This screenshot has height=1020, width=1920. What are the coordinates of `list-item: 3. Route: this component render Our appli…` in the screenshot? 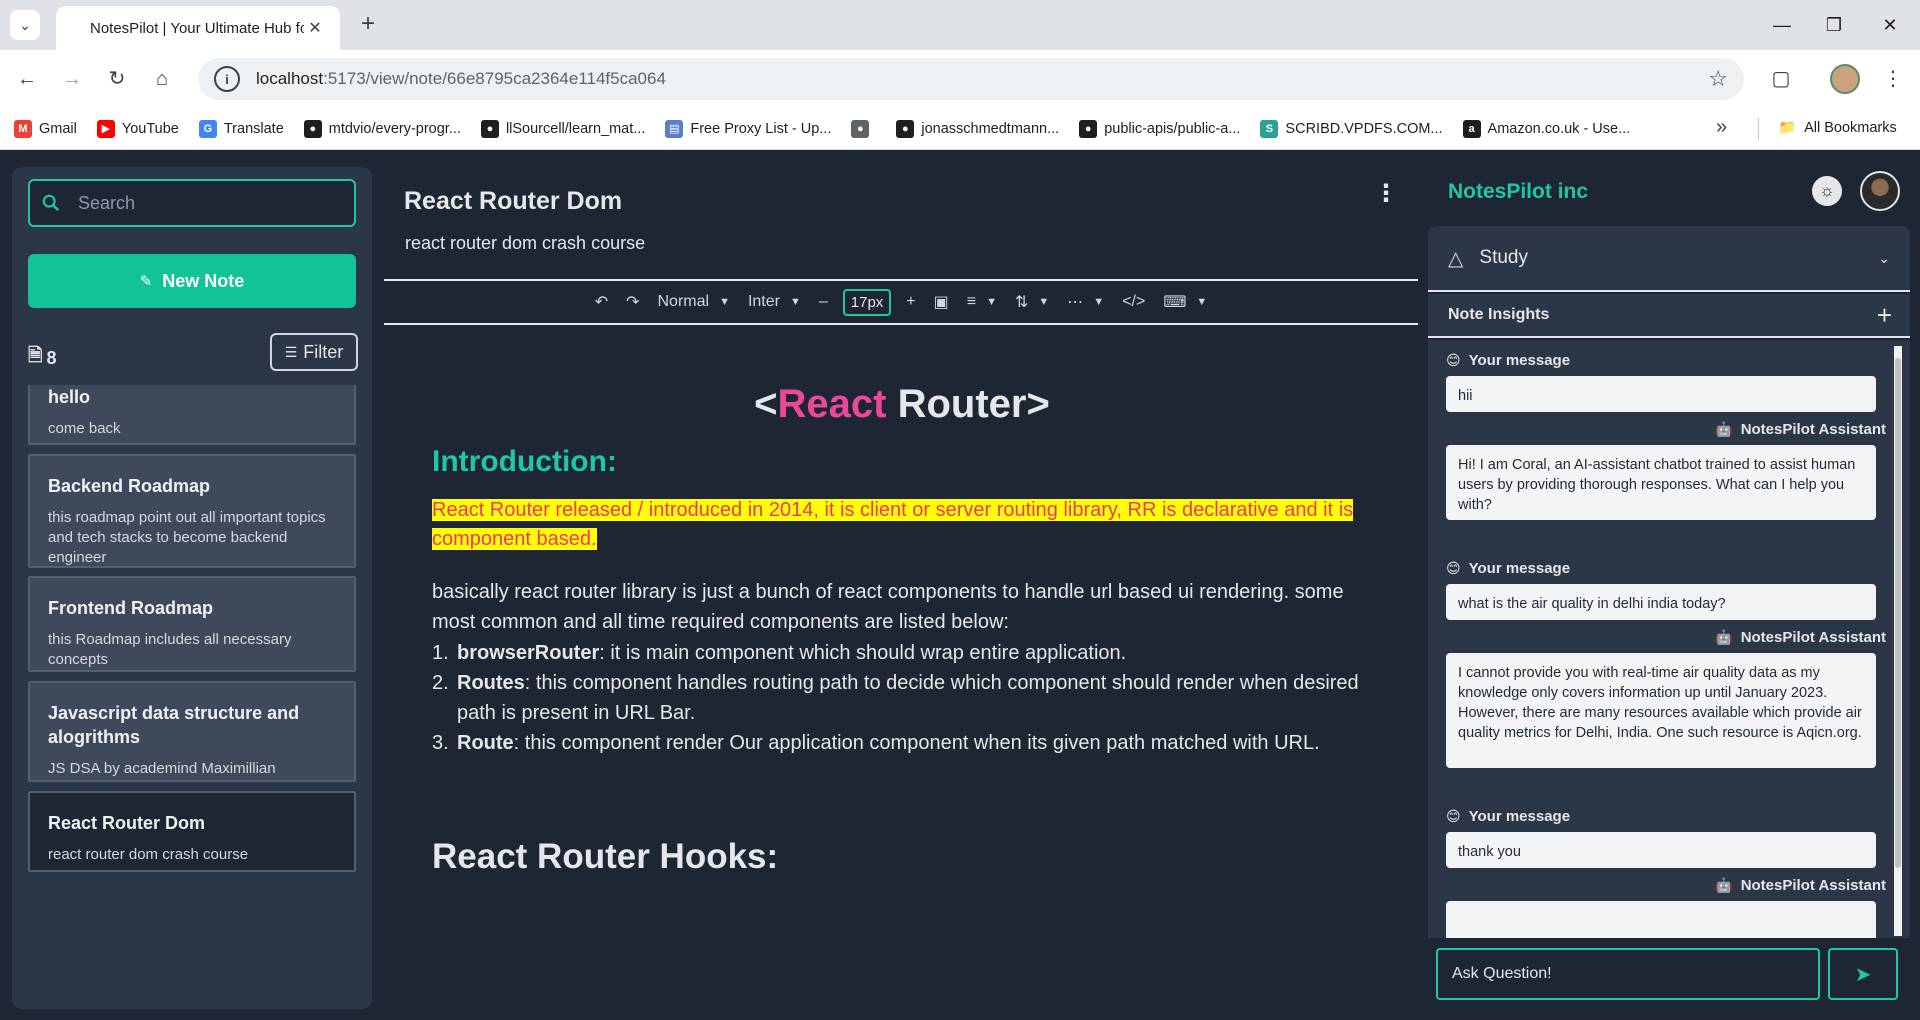 It's located at (902, 743).